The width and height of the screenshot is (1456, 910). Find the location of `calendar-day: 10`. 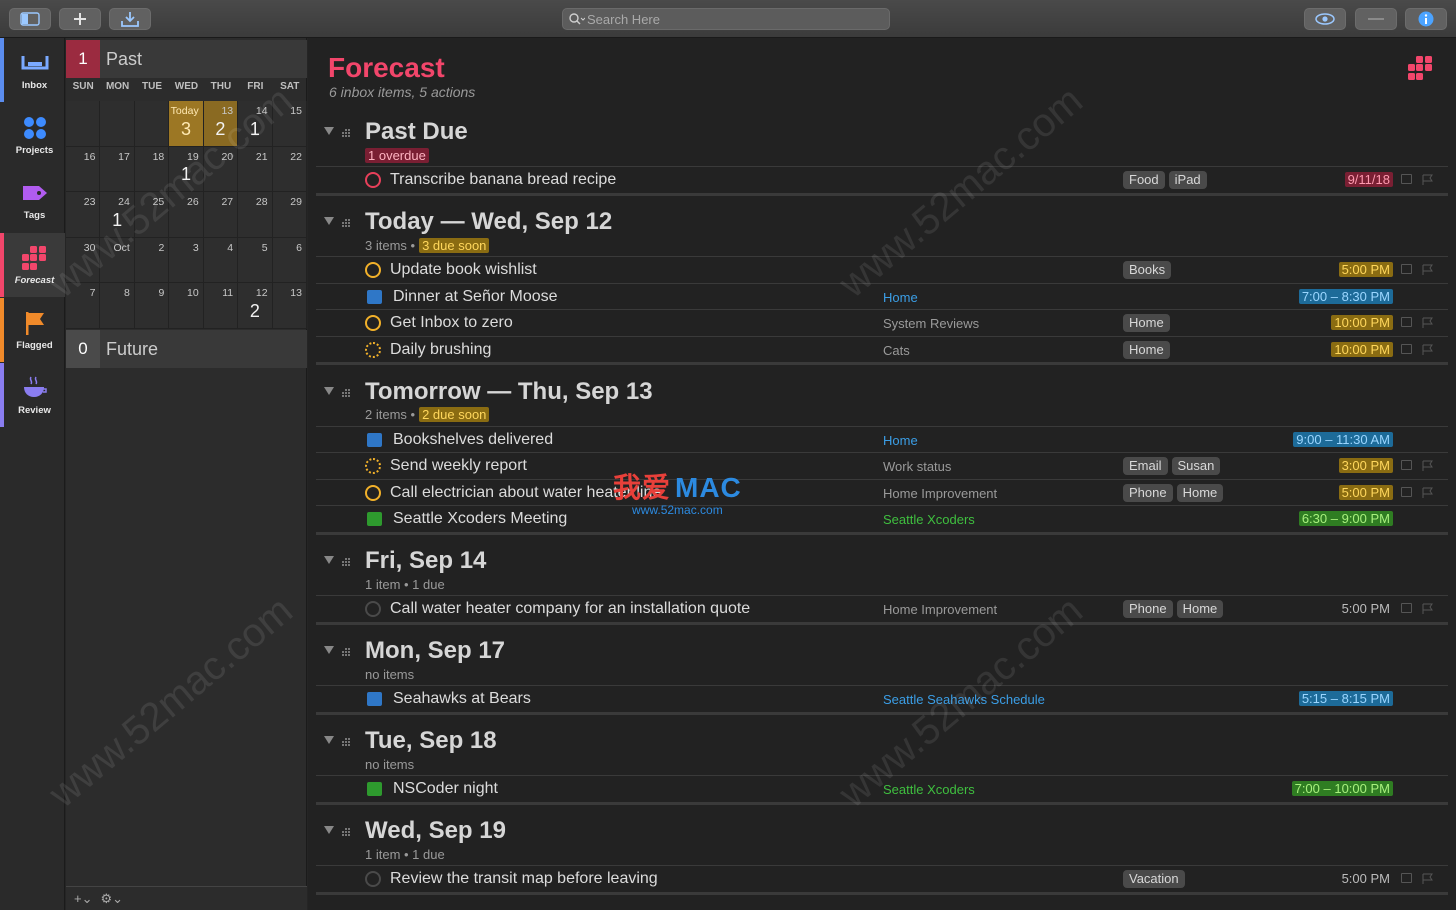

calendar-day: 10 is located at coordinates (186, 306).